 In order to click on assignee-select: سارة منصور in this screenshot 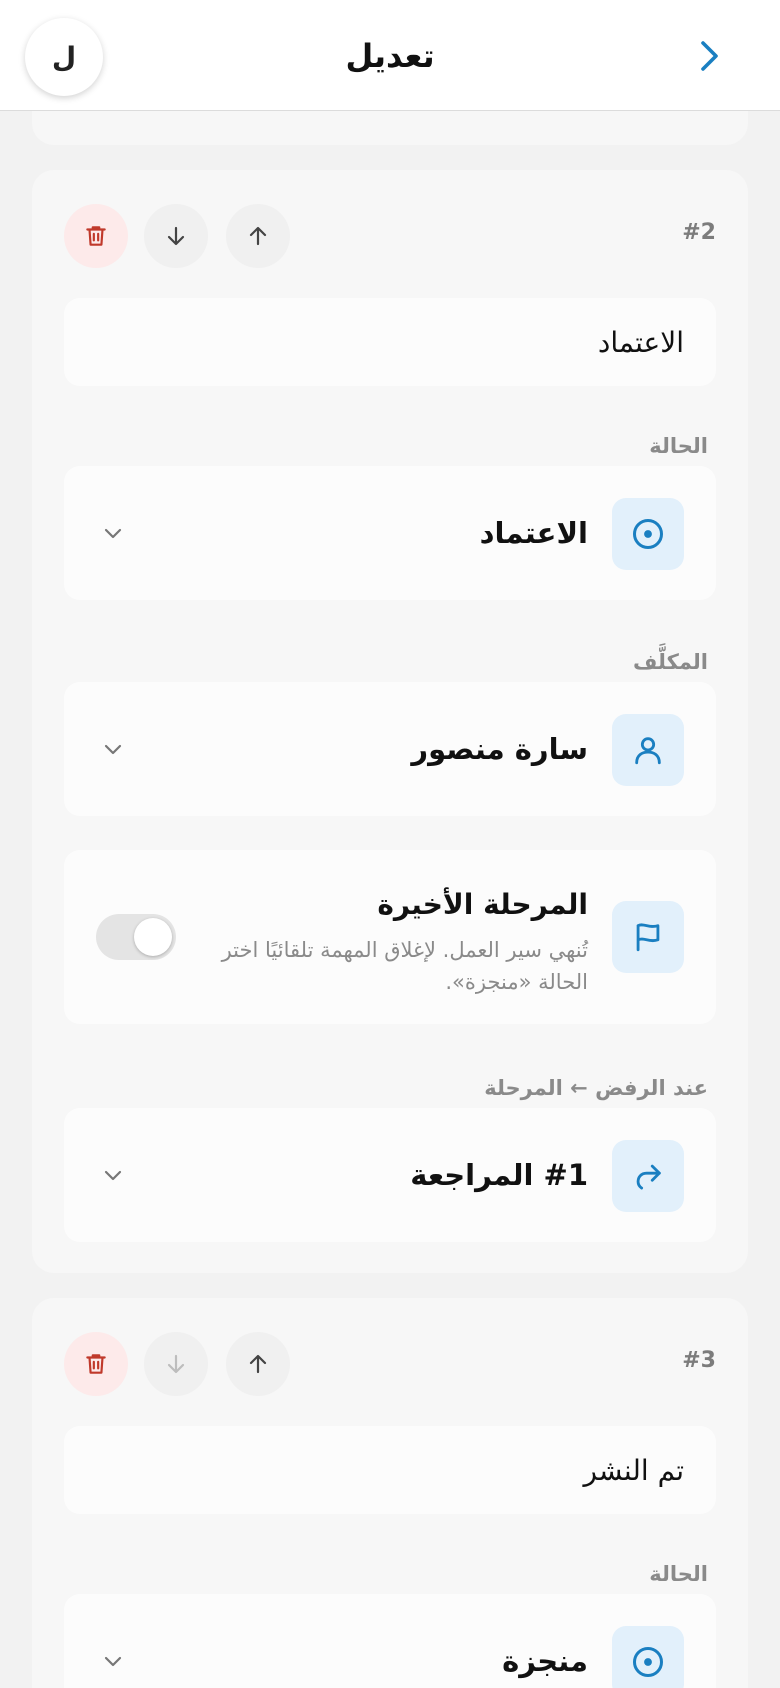, I will do `click(390, 749)`.